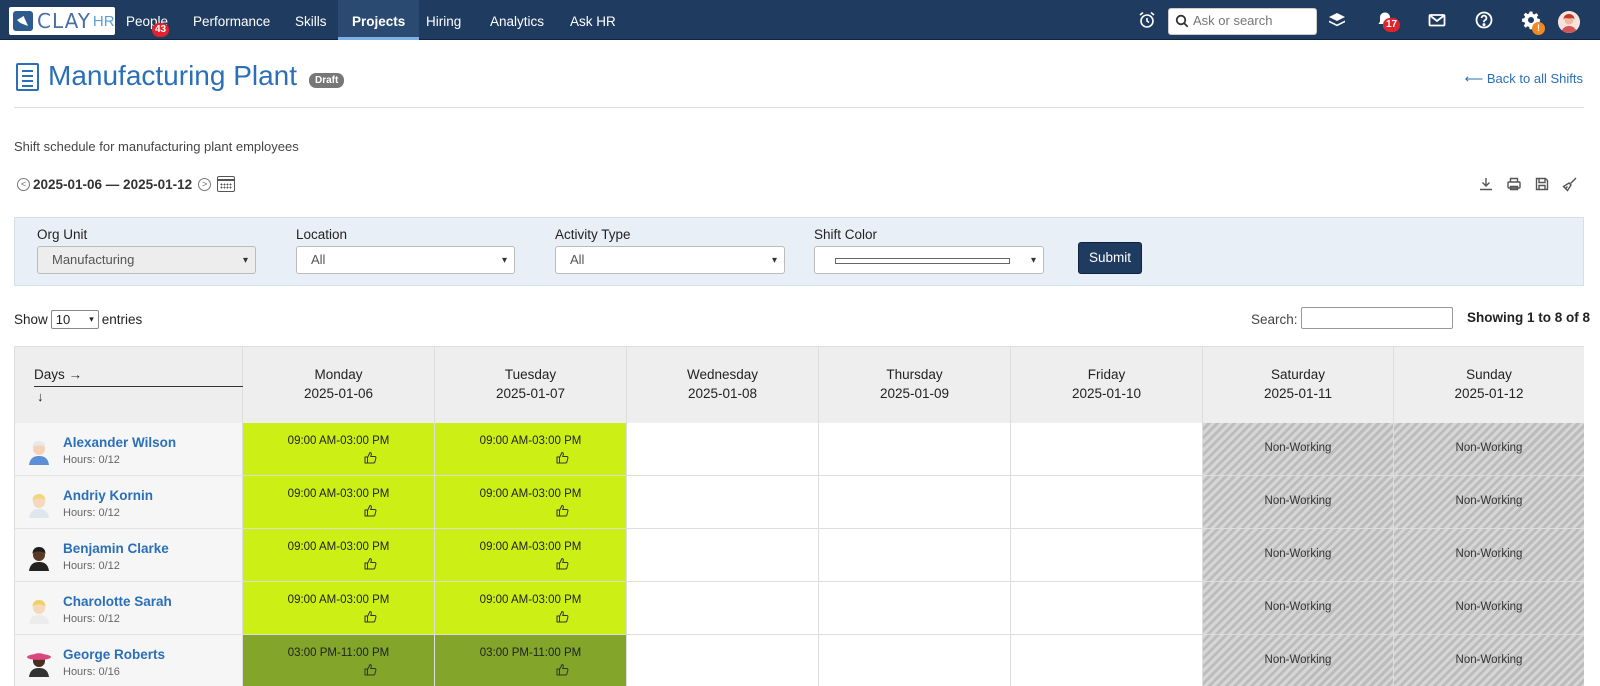 Image resolution: width=1600 pixels, height=686 pixels. I want to click on employee-name-link: Benjamin Clarke, so click(116, 548).